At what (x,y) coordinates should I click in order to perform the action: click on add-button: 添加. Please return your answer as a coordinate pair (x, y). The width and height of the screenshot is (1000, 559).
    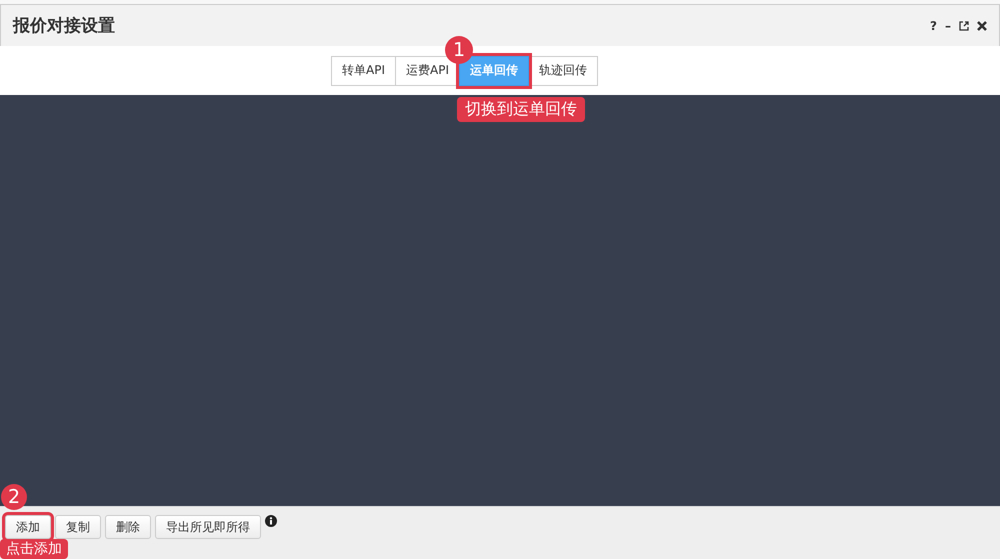
    Looking at the image, I should click on (28, 527).